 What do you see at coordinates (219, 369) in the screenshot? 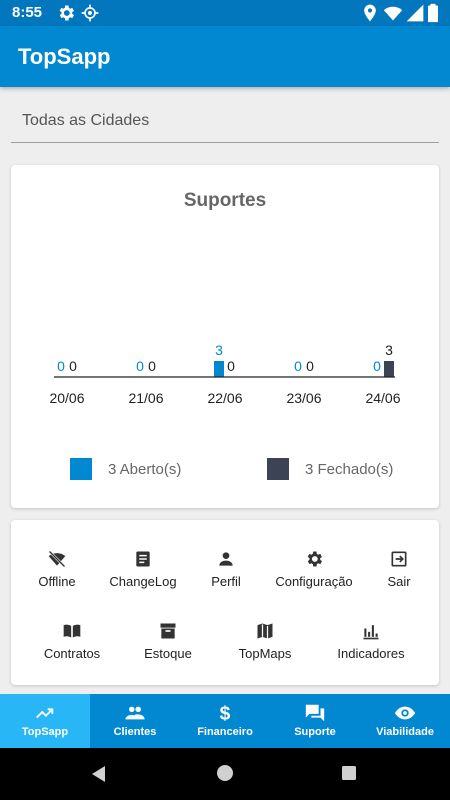
I see `bar-open` at bounding box center [219, 369].